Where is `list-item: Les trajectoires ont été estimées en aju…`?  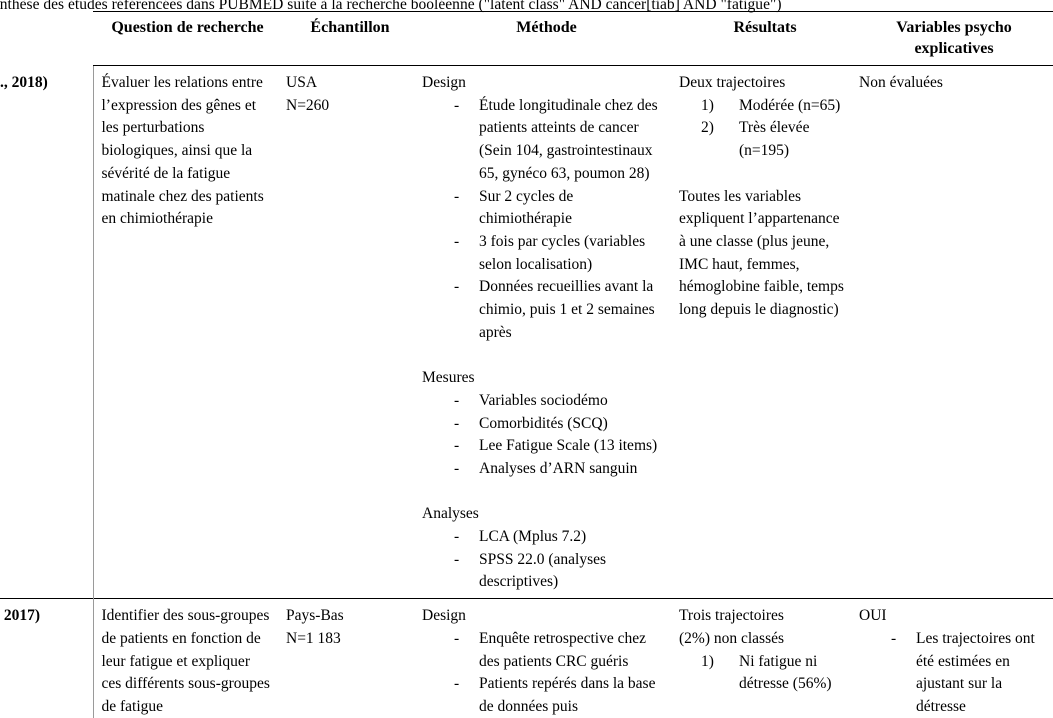 list-item: Les trajectoires ont été estimées en aju… is located at coordinates (953, 673).